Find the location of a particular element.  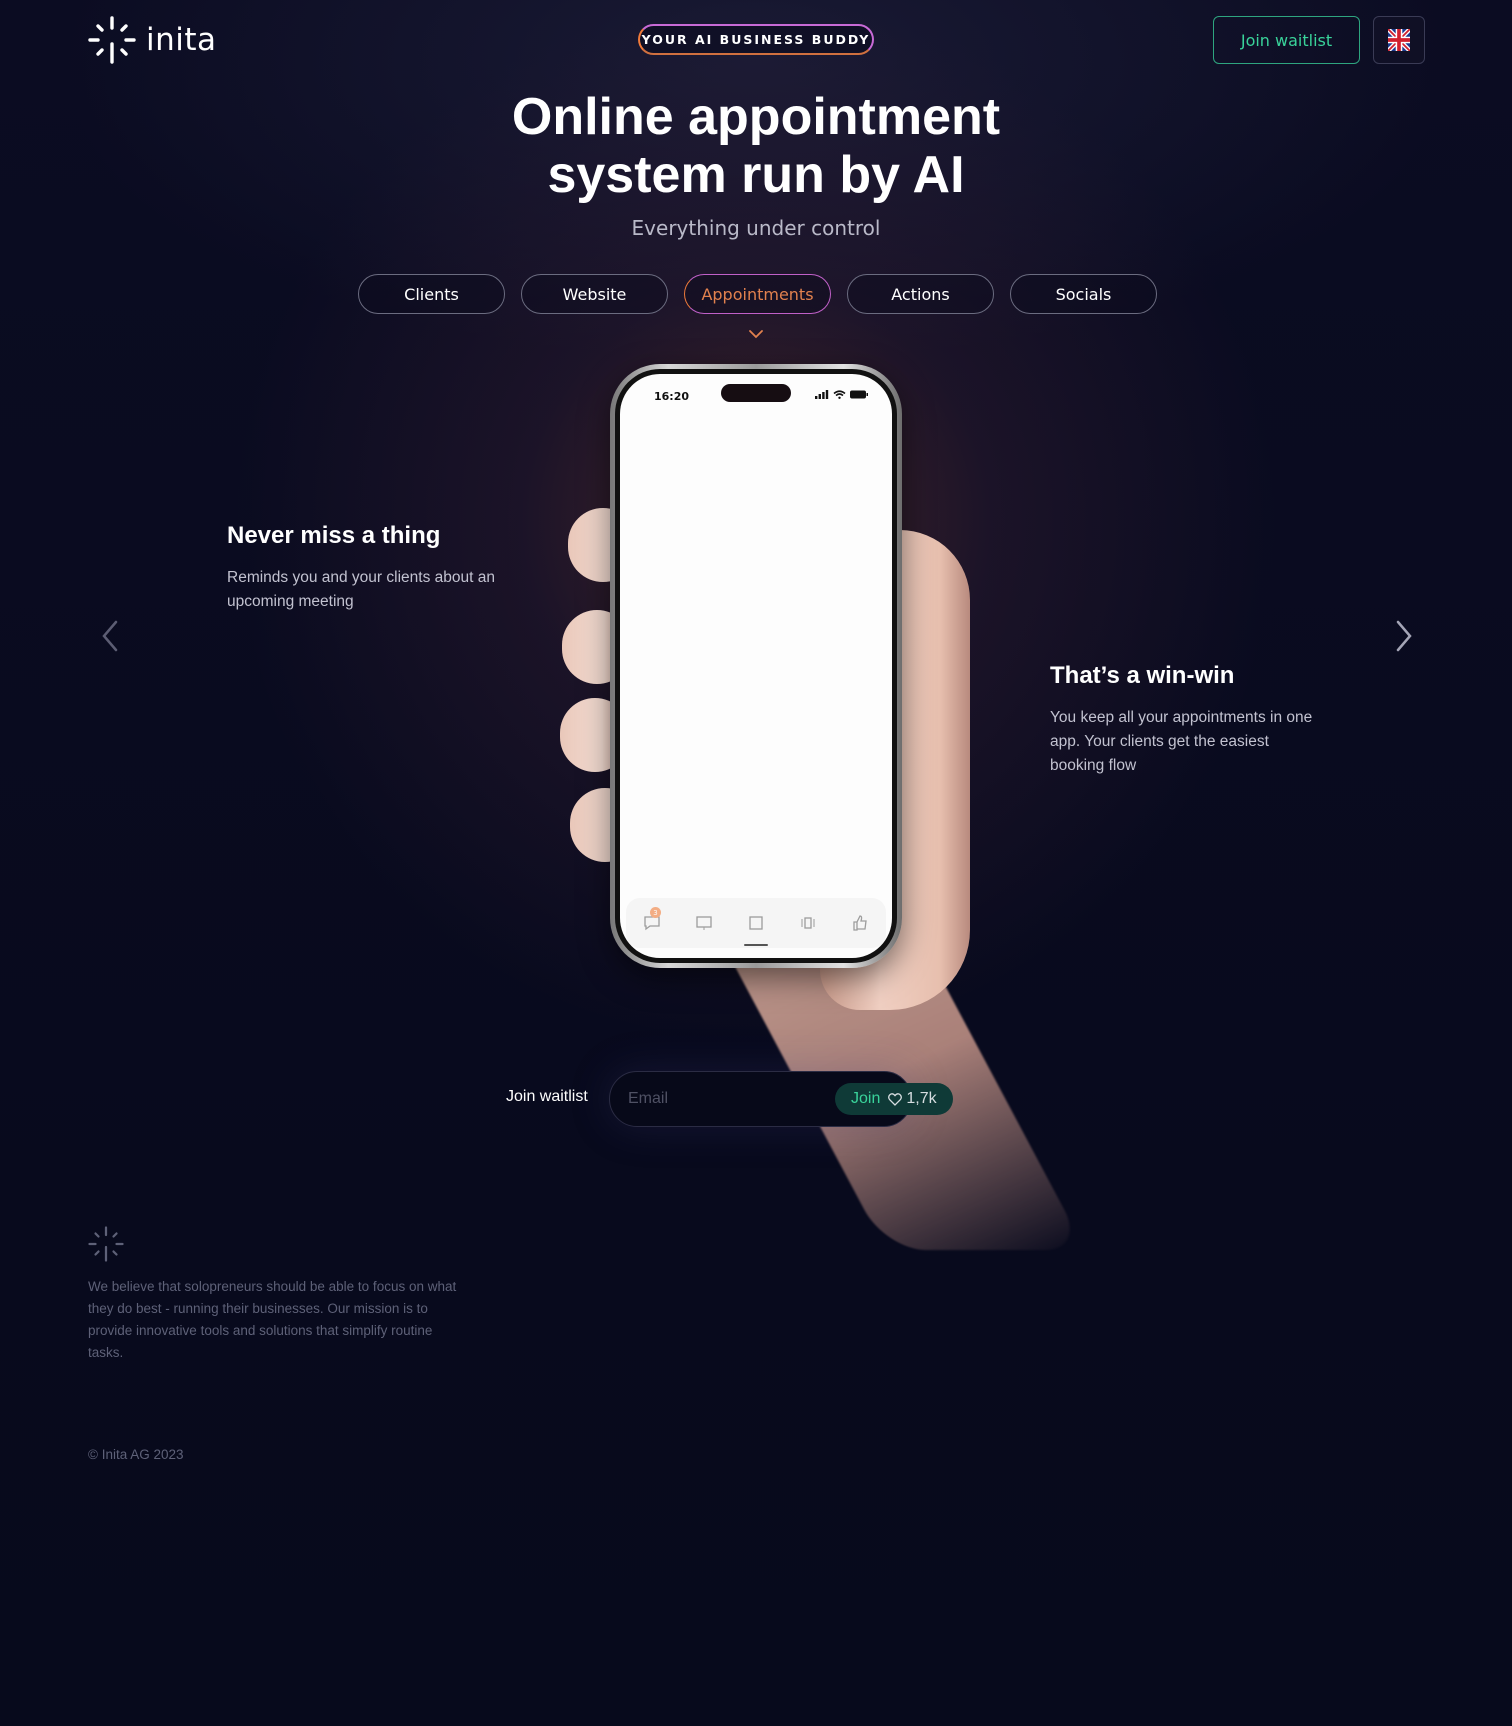

tab-socials: Socials is located at coordinates (1083, 294).